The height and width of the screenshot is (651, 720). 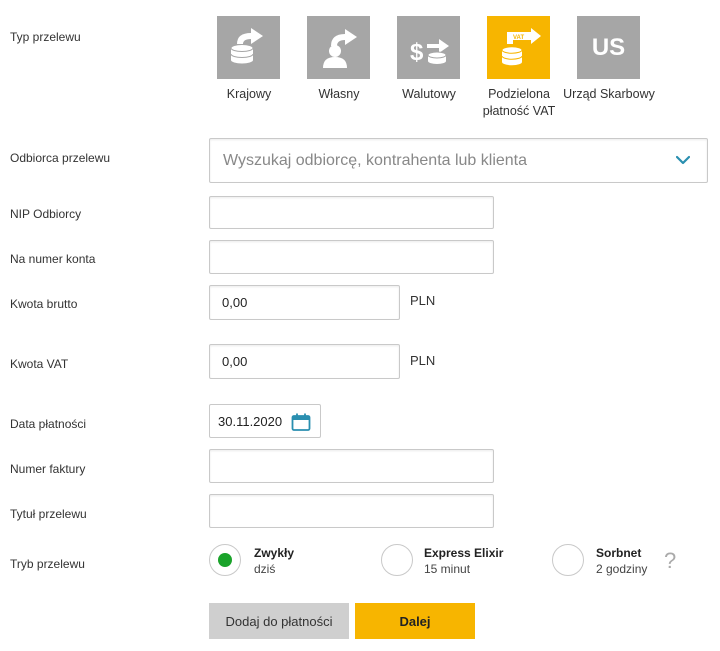 I want to click on chevron-down-icon, so click(x=683, y=160).